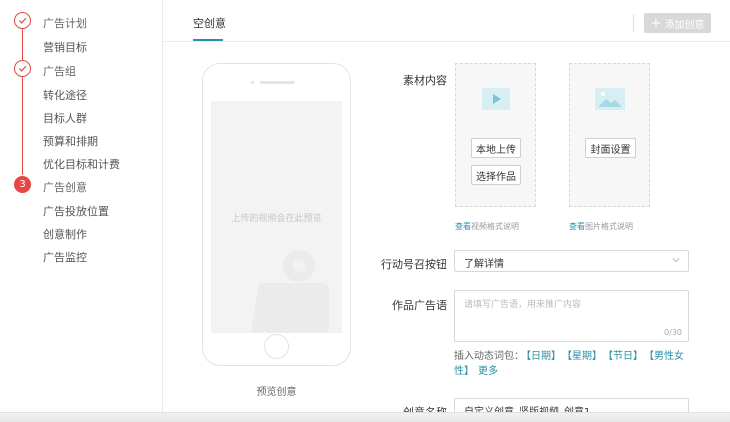 Image resolution: width=730 pixels, height=422 pixels. I want to click on cover-upload-box: 封面设置, so click(609, 135).